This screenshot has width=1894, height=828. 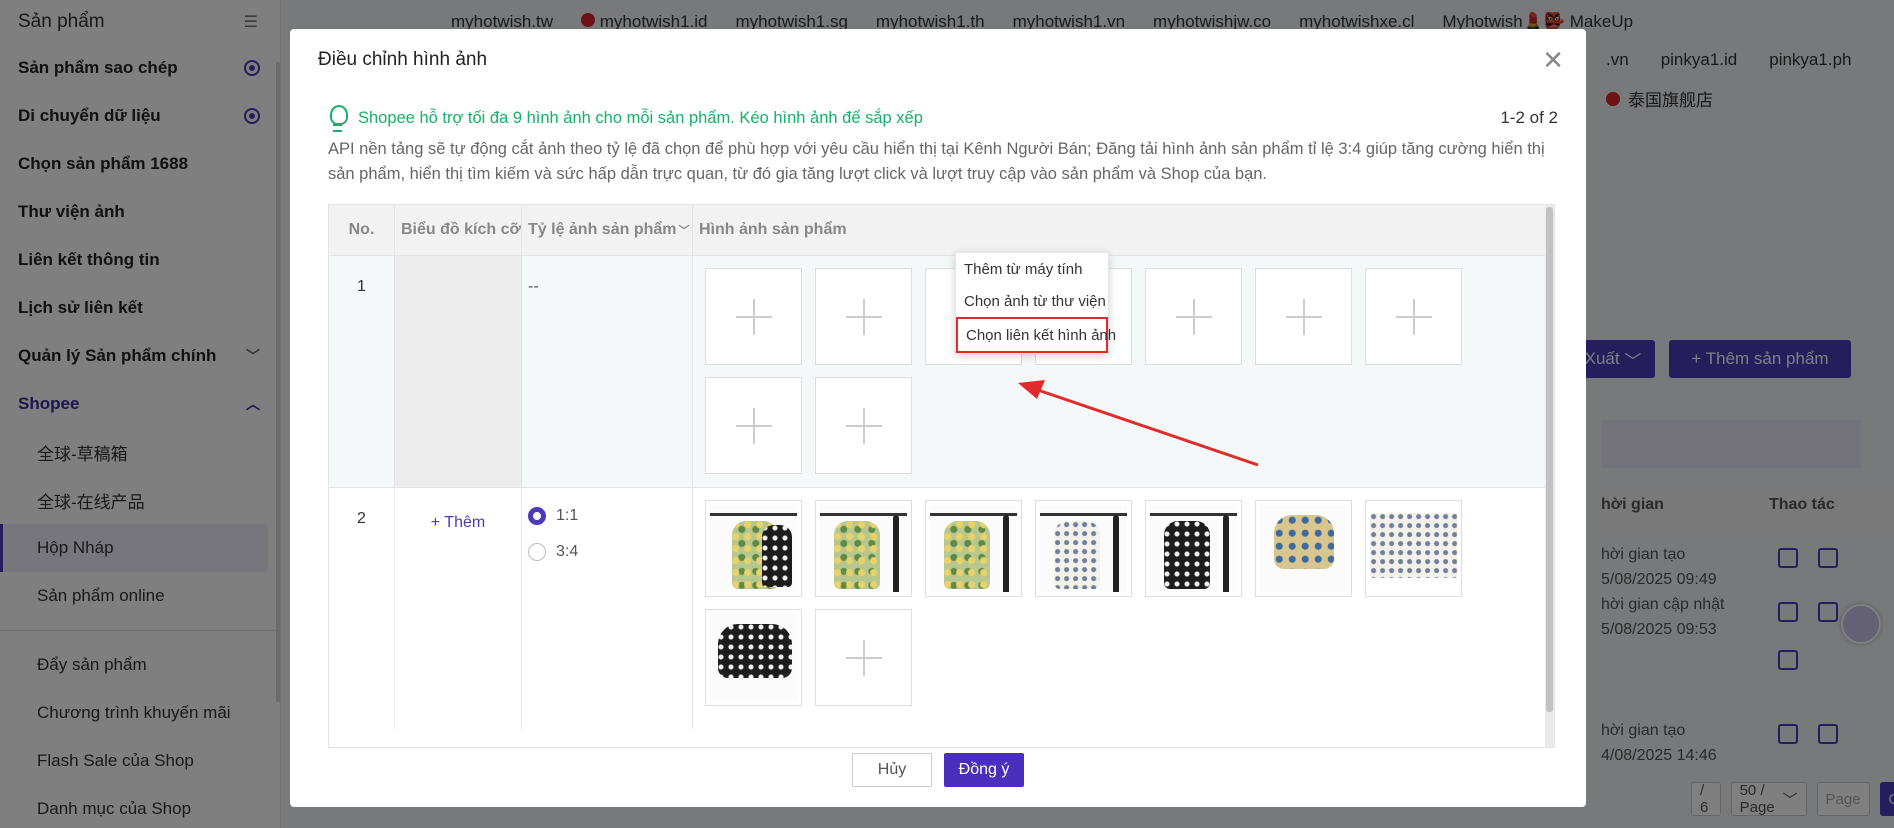 I want to click on cancel-button: Hủy, so click(x=892, y=770).